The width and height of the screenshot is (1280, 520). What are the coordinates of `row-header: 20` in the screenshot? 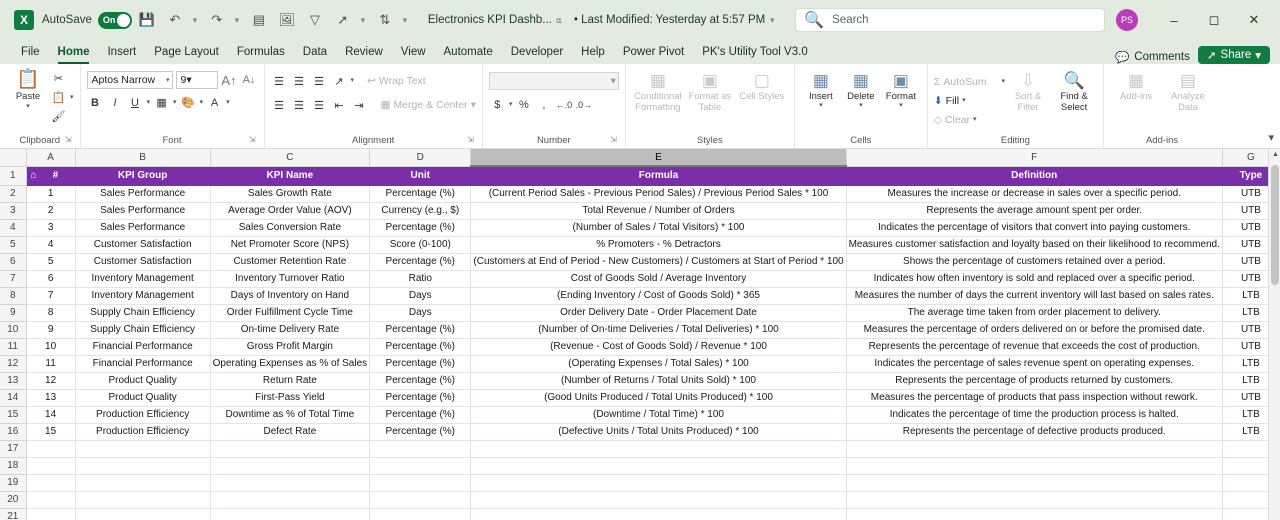 It's located at (13, 500).